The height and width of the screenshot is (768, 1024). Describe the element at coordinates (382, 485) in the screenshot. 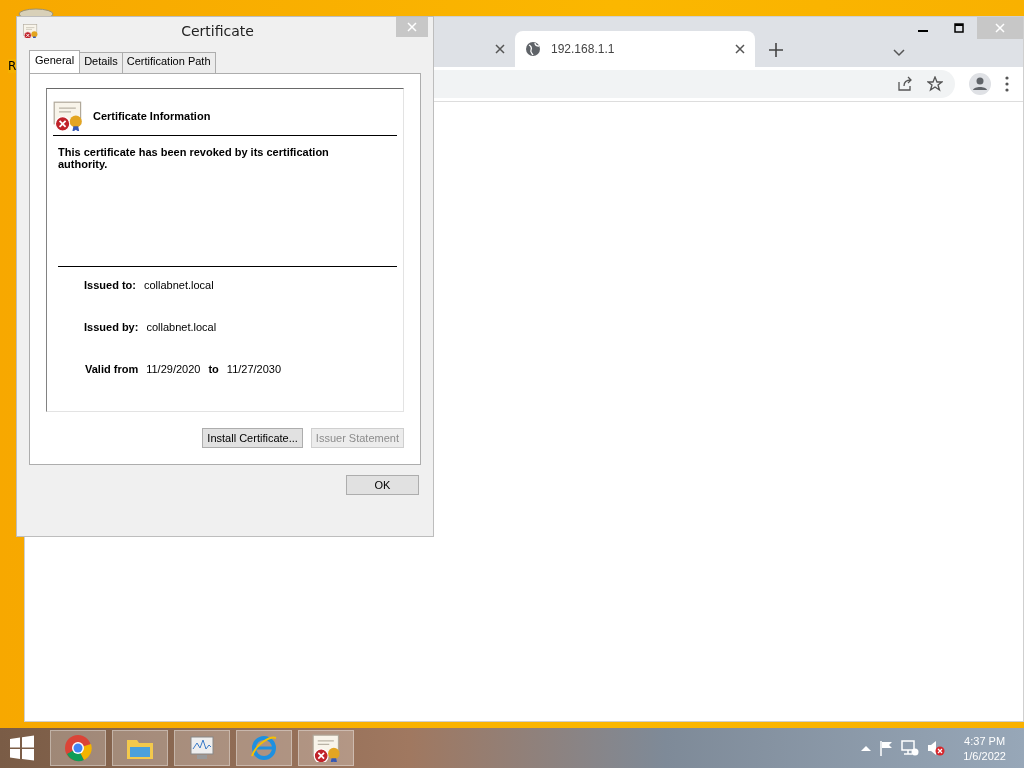

I see `ok-button: OK` at that location.